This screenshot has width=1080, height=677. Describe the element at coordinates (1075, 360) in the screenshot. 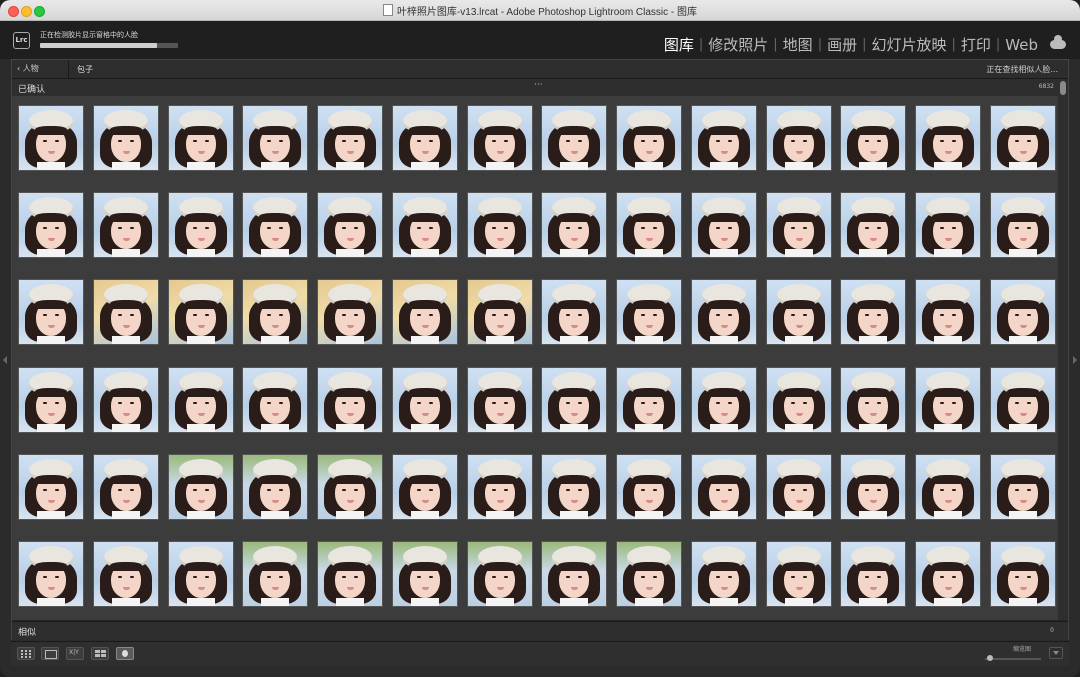

I see `collapse-right-panel-icon` at that location.